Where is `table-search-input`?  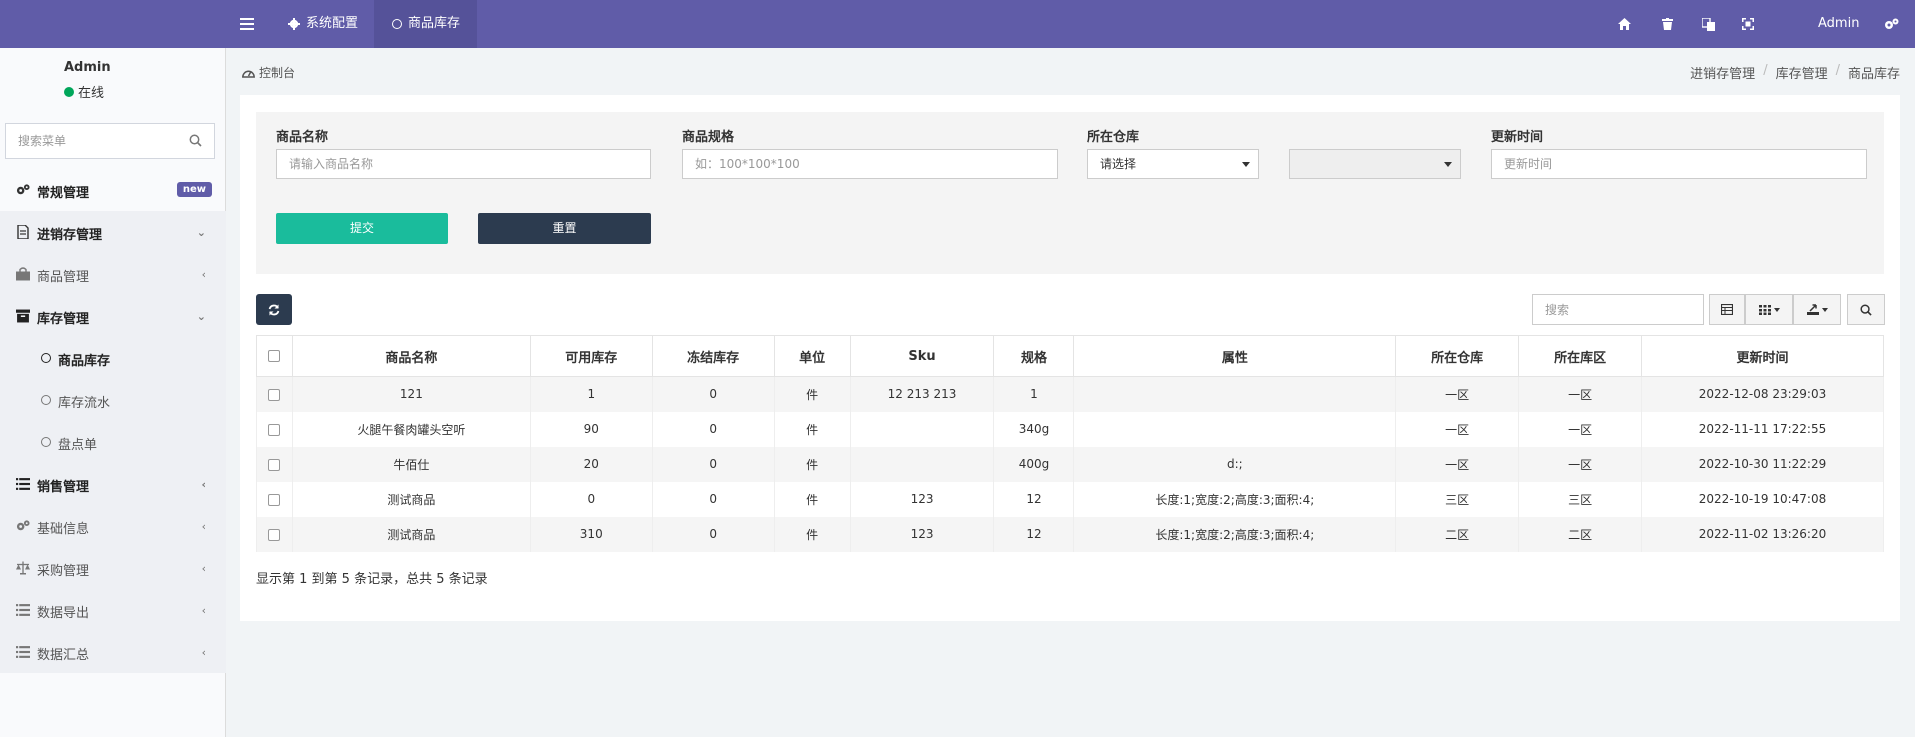
table-search-input is located at coordinates (1618, 309).